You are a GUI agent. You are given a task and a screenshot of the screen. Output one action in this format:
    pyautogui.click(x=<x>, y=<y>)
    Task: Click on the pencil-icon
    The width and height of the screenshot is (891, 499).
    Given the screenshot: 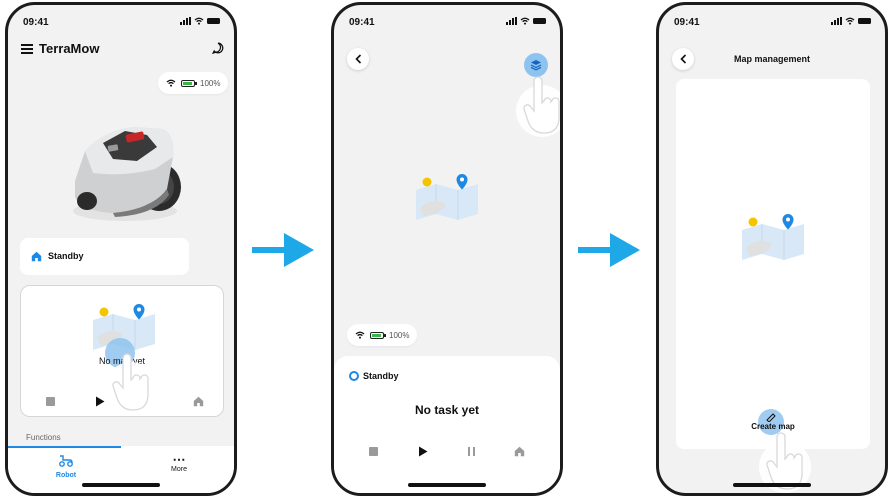 What is the action you would take?
    pyautogui.click(x=771, y=417)
    